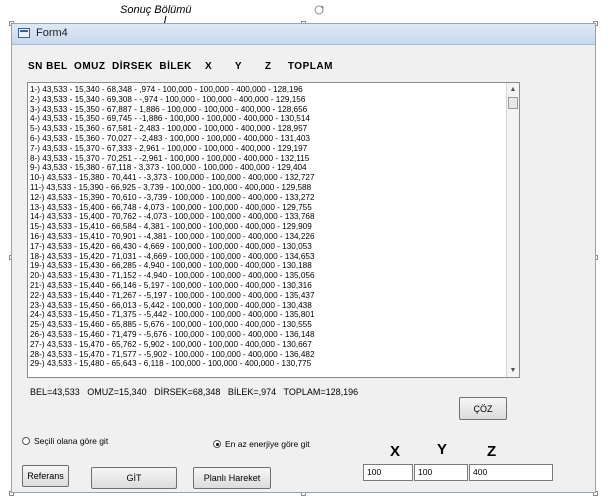  I want to click on radio-selected-option: Seçili olana göre git, so click(65, 441).